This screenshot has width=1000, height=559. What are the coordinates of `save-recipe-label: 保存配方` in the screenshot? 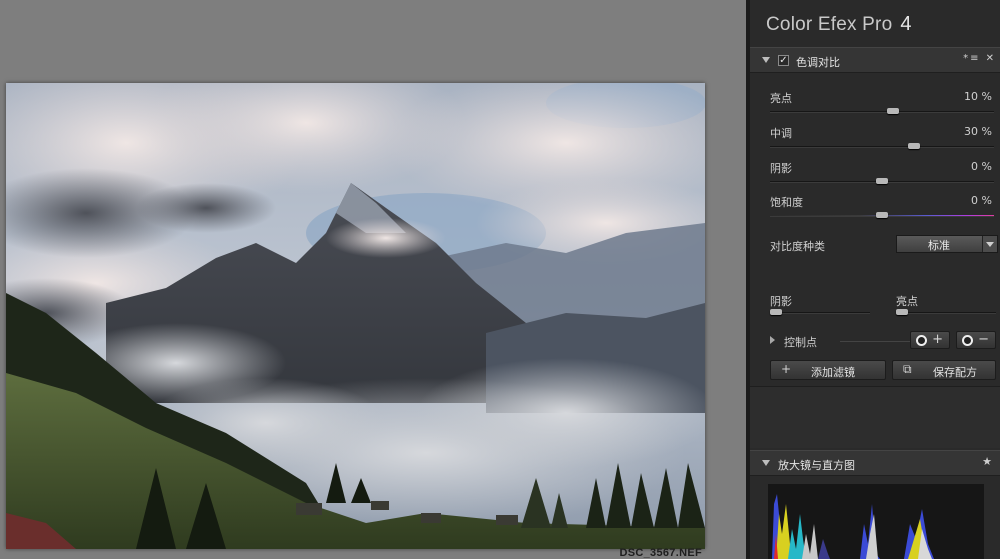 It's located at (955, 372).